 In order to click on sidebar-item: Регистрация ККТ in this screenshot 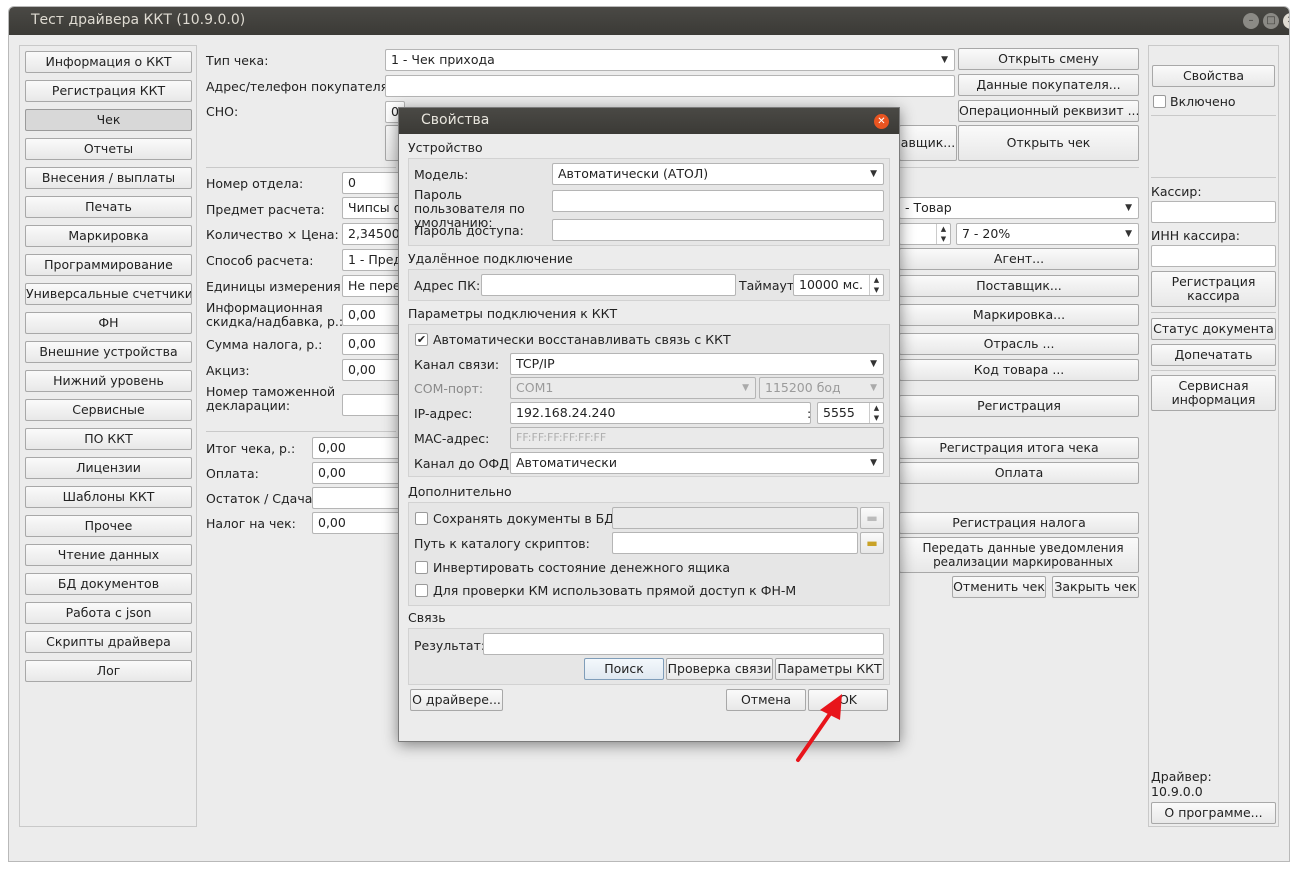, I will do `click(108, 91)`.